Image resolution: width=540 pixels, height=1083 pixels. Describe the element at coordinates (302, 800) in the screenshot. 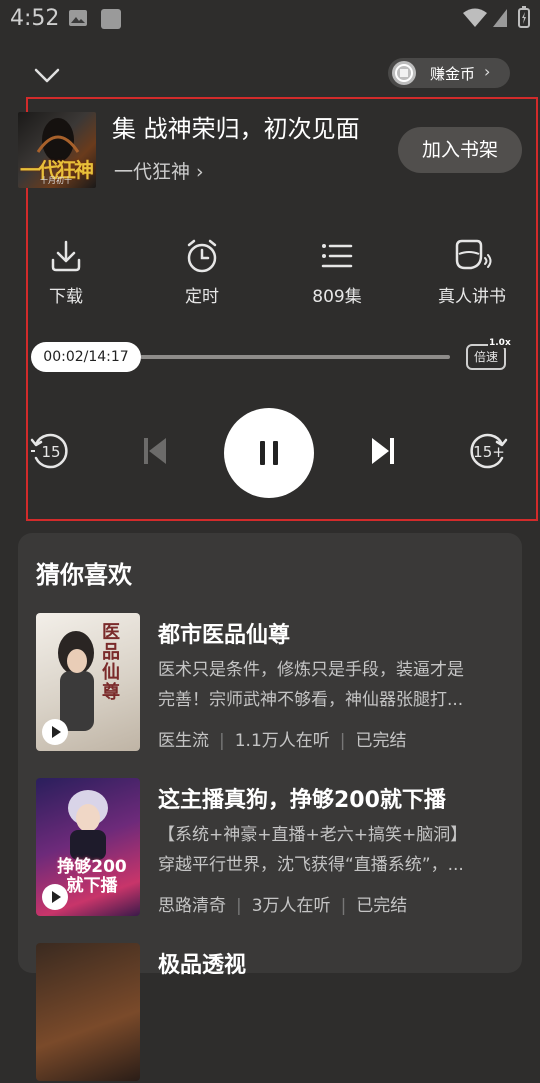

I see `recommendation-title: 这主播真狗，挣够200就下播` at that location.